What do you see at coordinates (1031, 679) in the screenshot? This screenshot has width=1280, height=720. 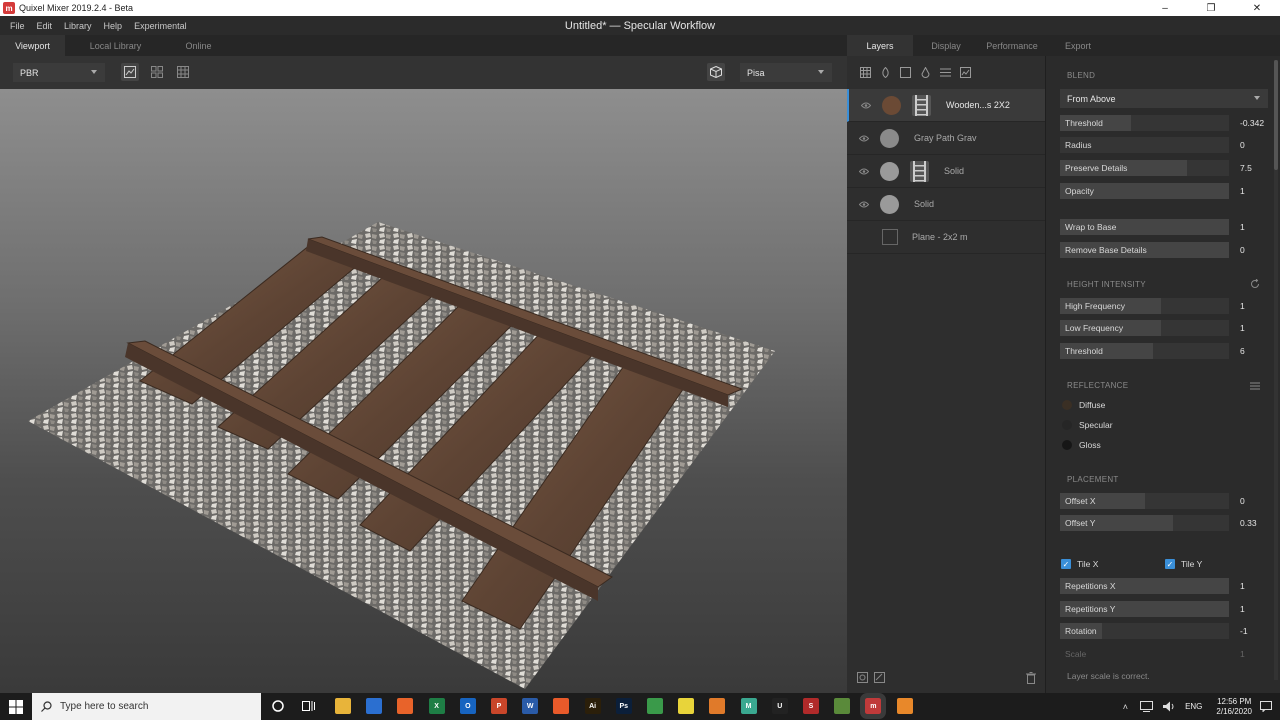 I see `trash-icon` at bounding box center [1031, 679].